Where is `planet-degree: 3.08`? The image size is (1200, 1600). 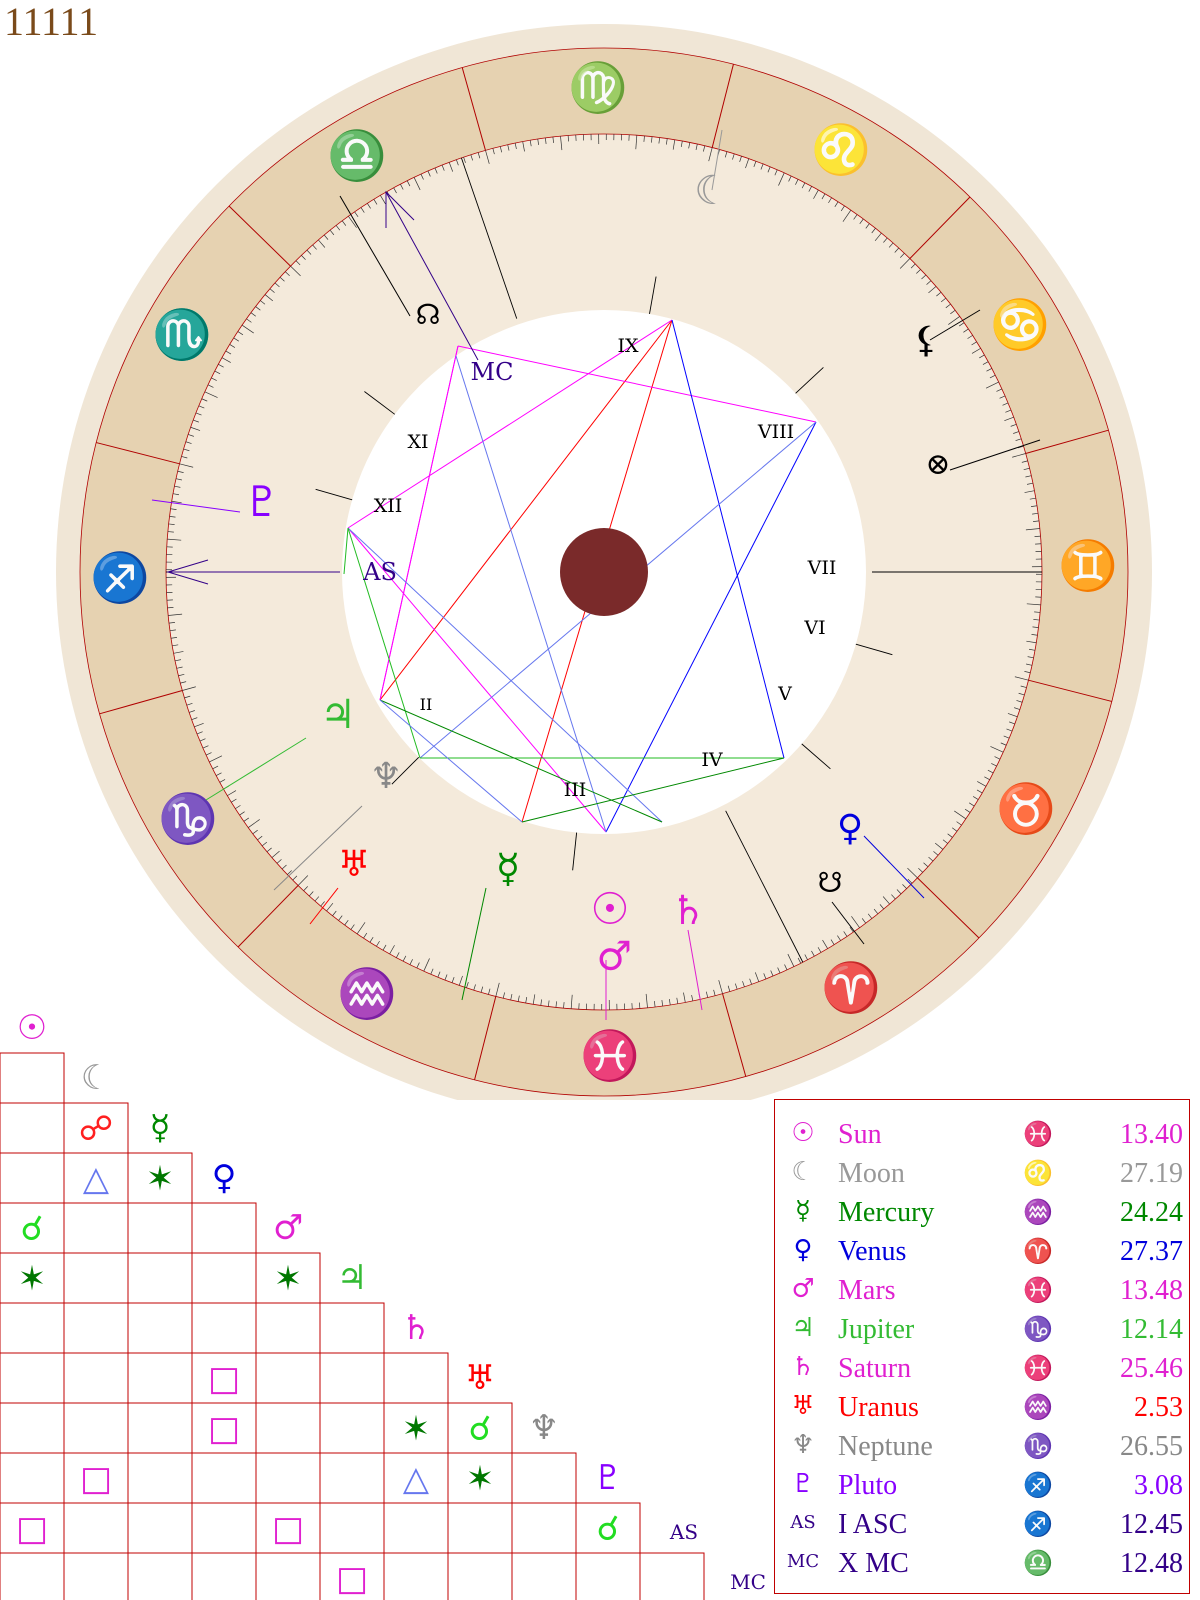 planet-degree: 3.08 is located at coordinates (1158, 1485).